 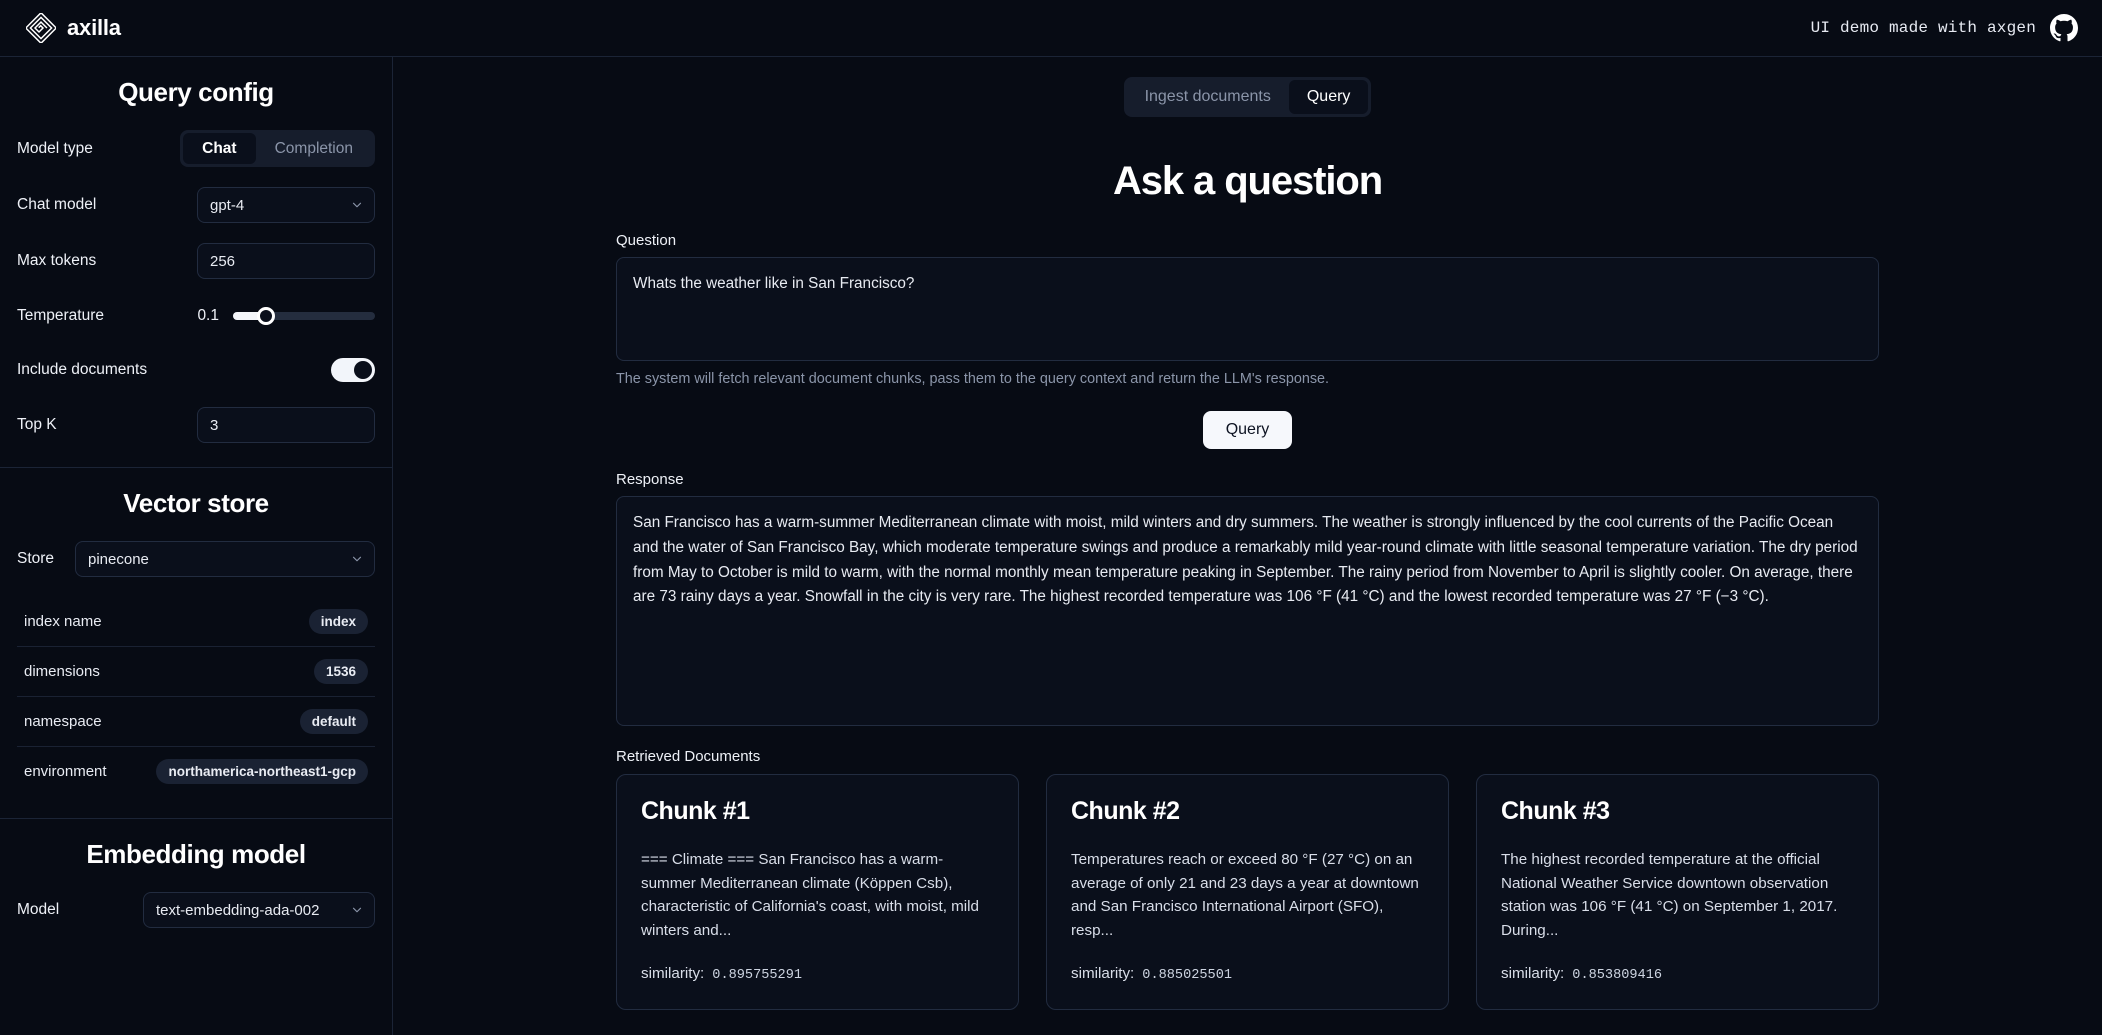 I want to click on similarity-value: 0.853809416, so click(x=1617, y=975).